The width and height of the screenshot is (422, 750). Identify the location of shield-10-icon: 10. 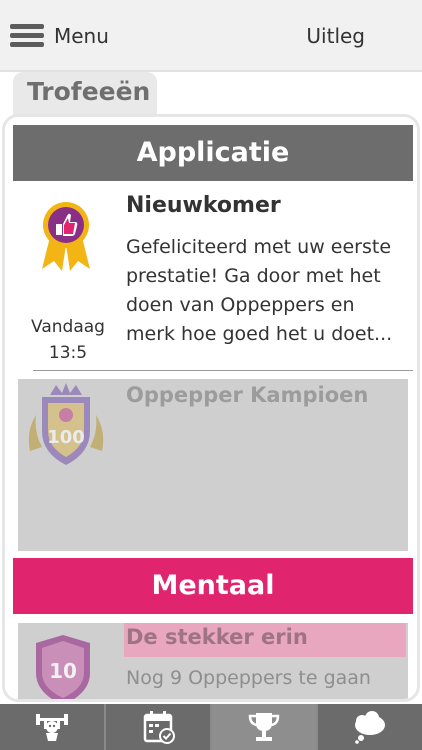
(63, 667).